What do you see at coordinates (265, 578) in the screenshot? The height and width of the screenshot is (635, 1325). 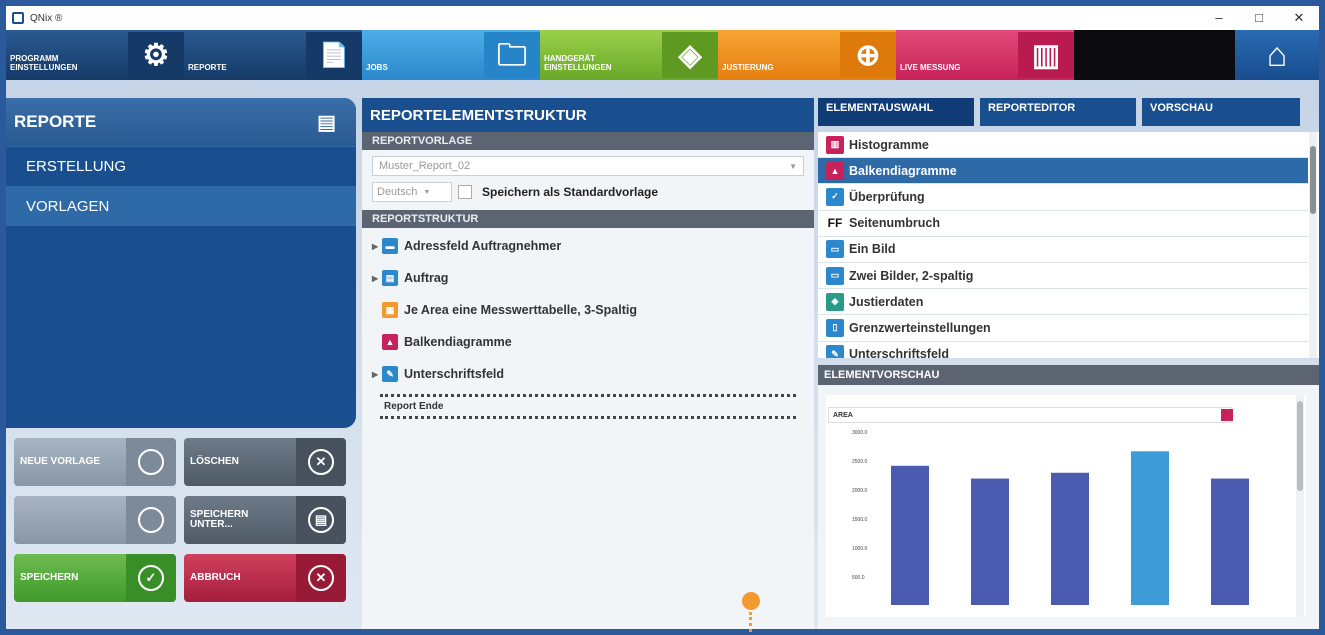 I see `cancel-button: ABBRUCH ✕` at bounding box center [265, 578].